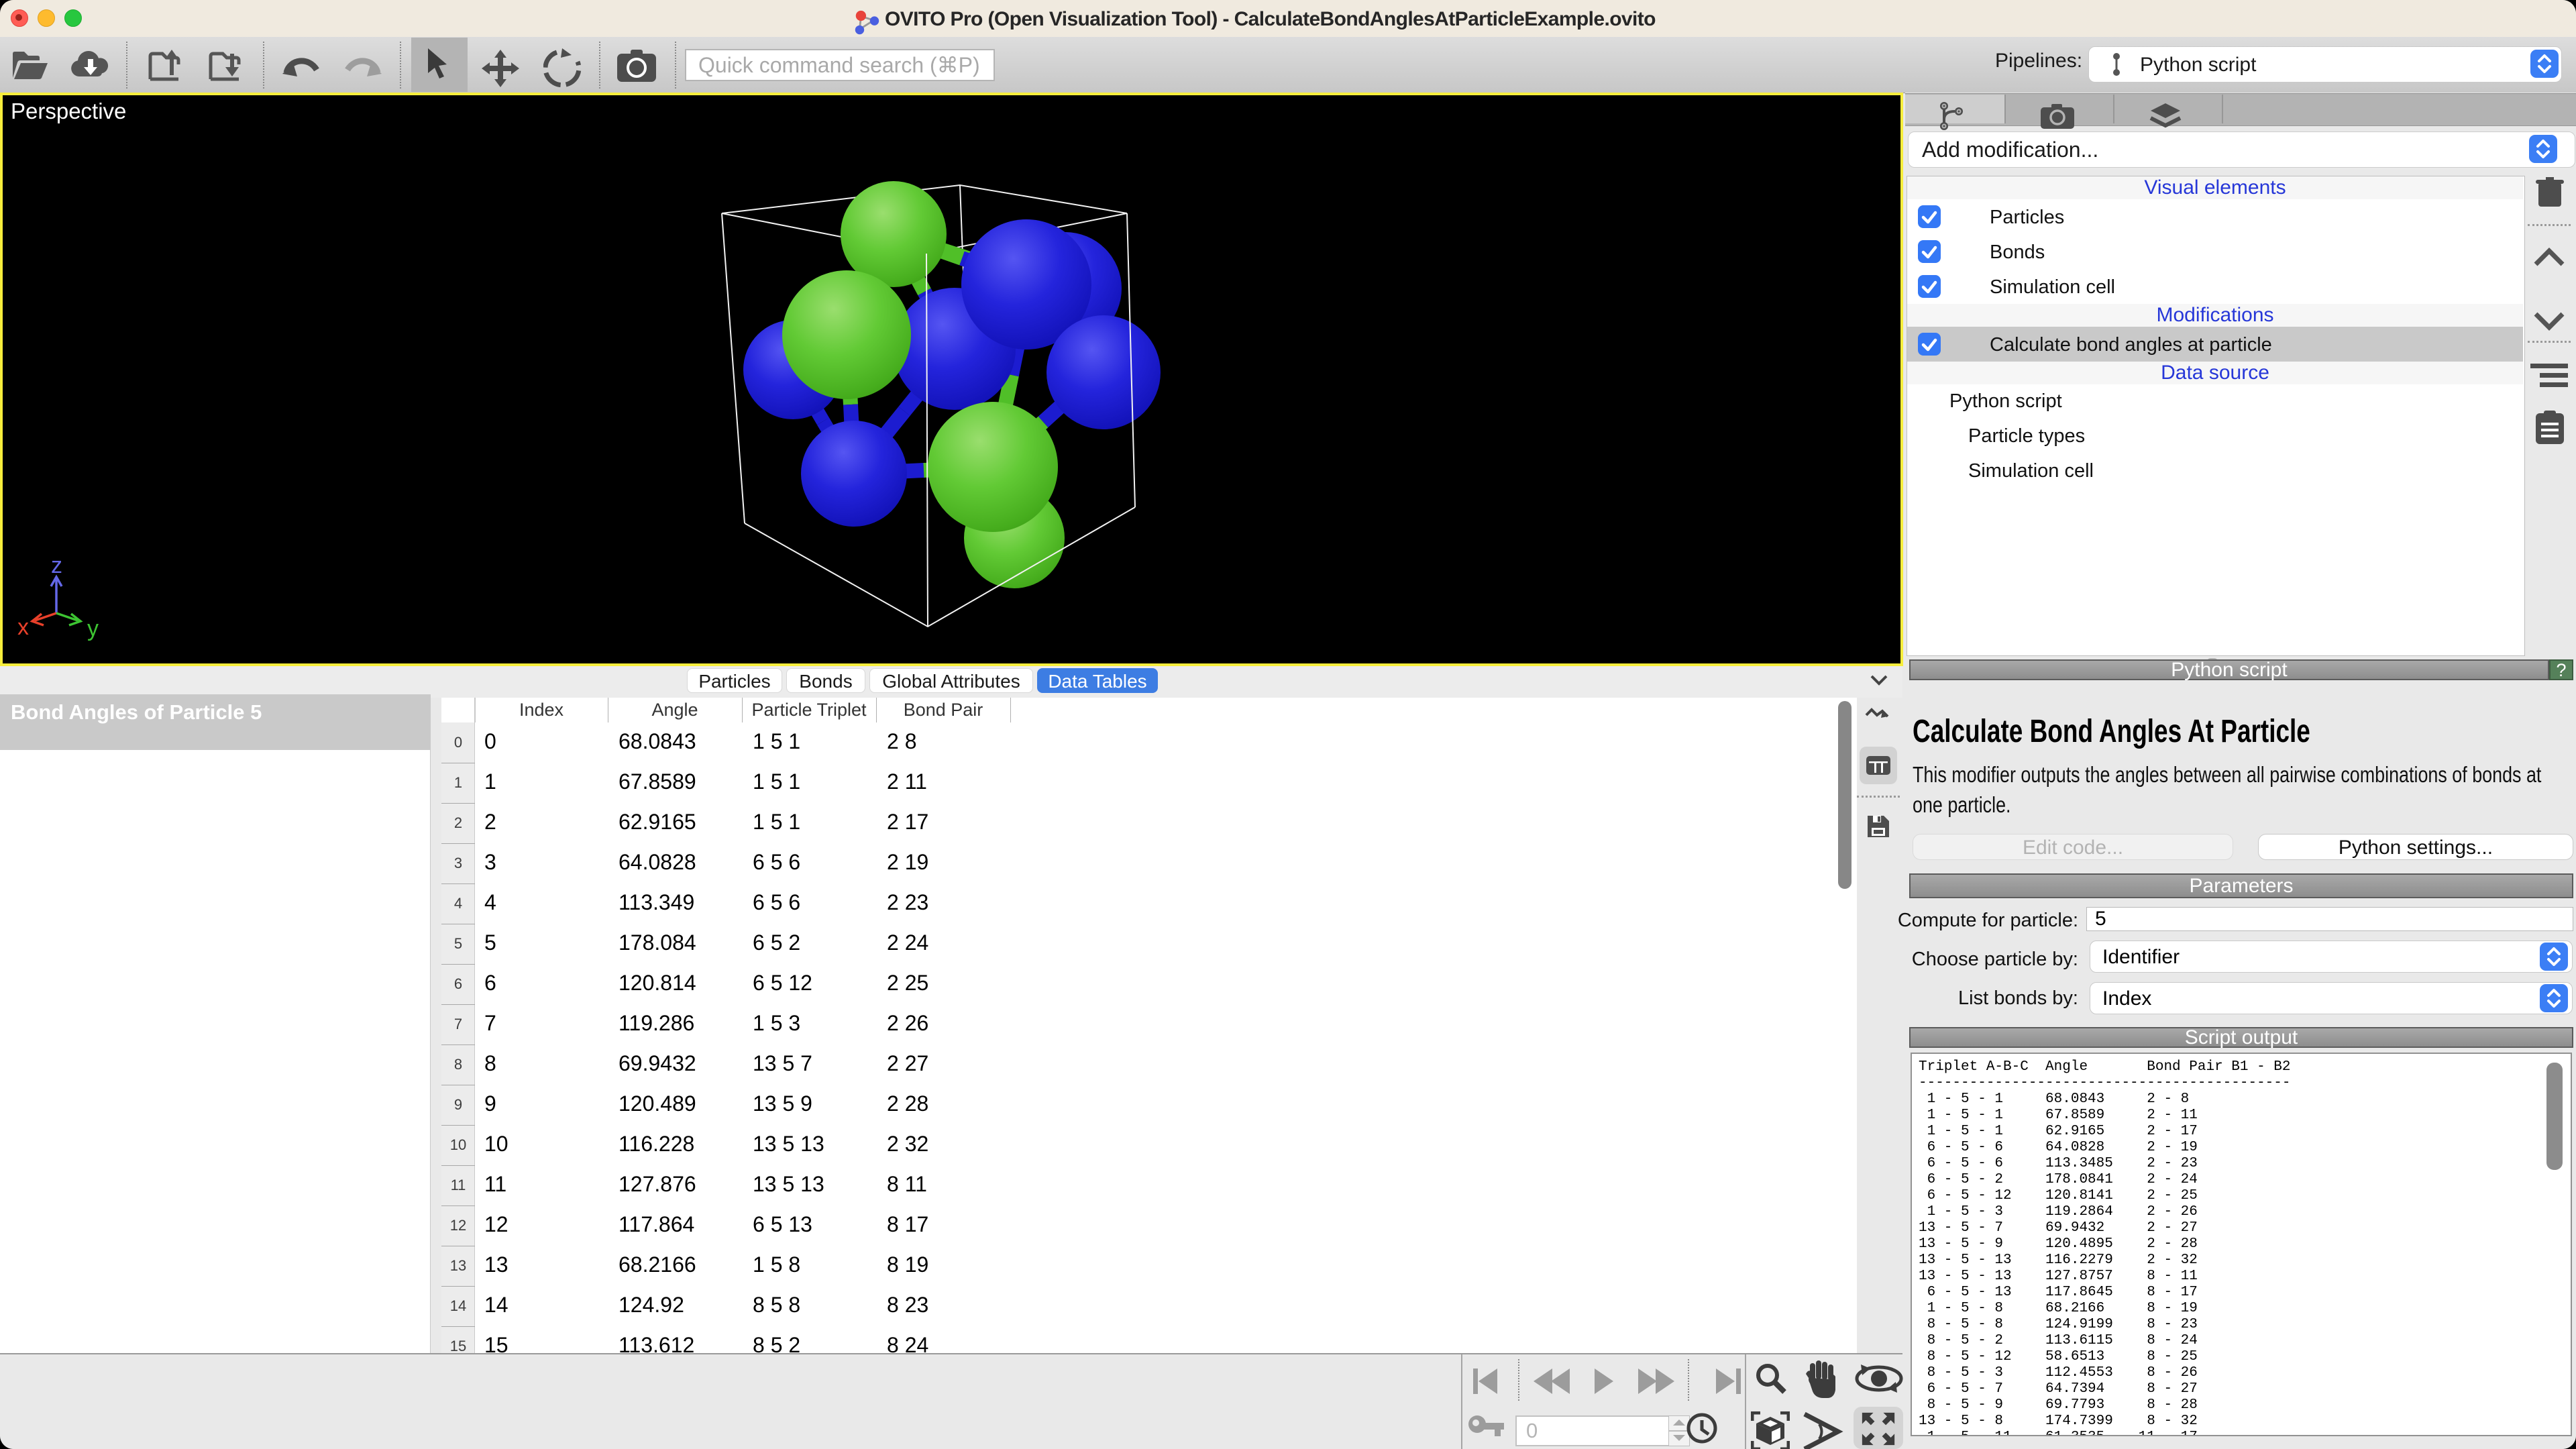 This screenshot has height=1449, width=2576. Describe the element at coordinates (93, 628) in the screenshot. I see `svg-text: y` at that location.